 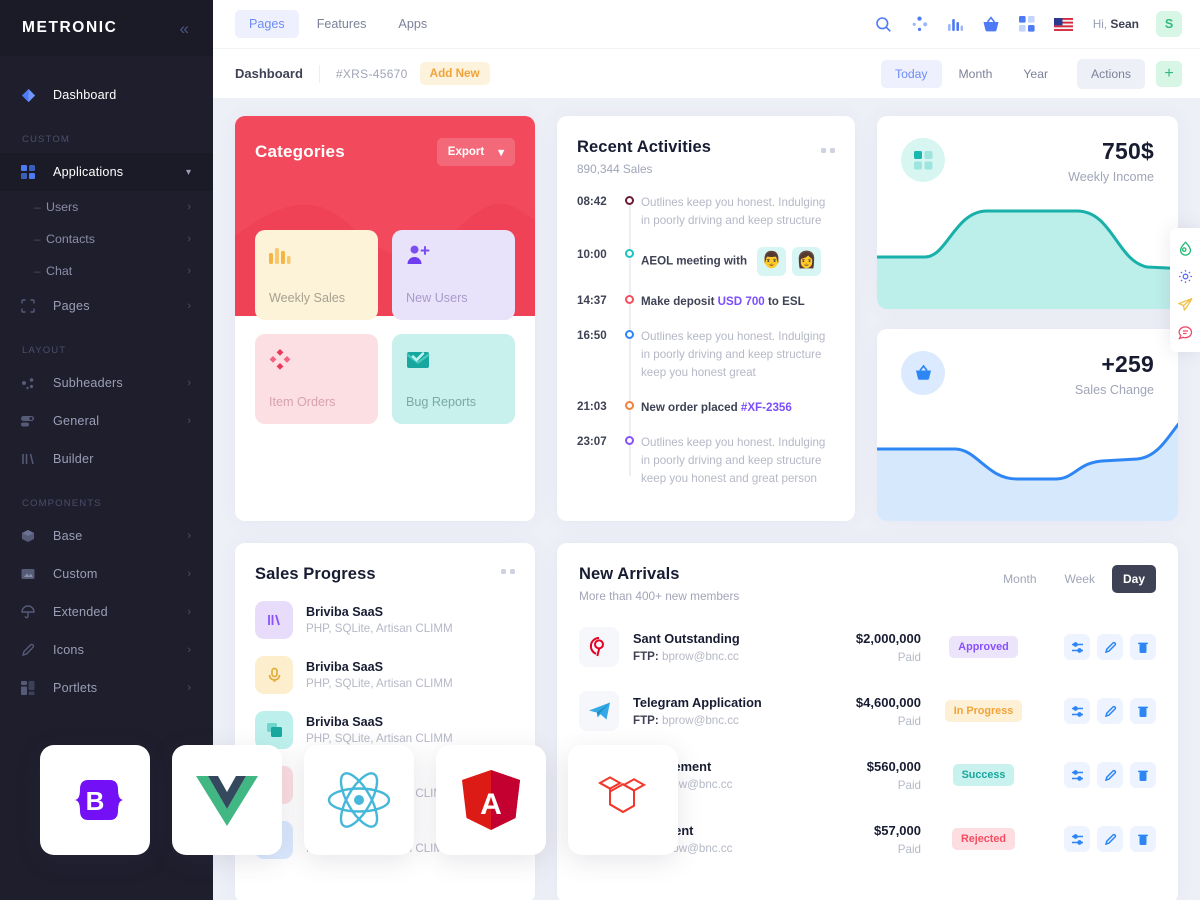 I want to click on row-paid: Paid, so click(x=909, y=657).